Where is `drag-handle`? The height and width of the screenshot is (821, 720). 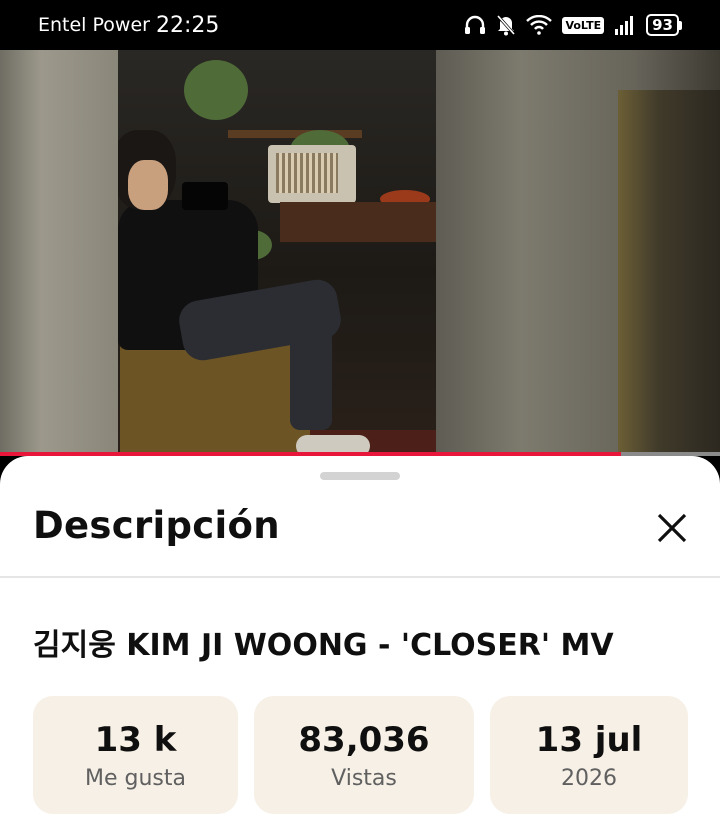
drag-handle is located at coordinates (360, 476).